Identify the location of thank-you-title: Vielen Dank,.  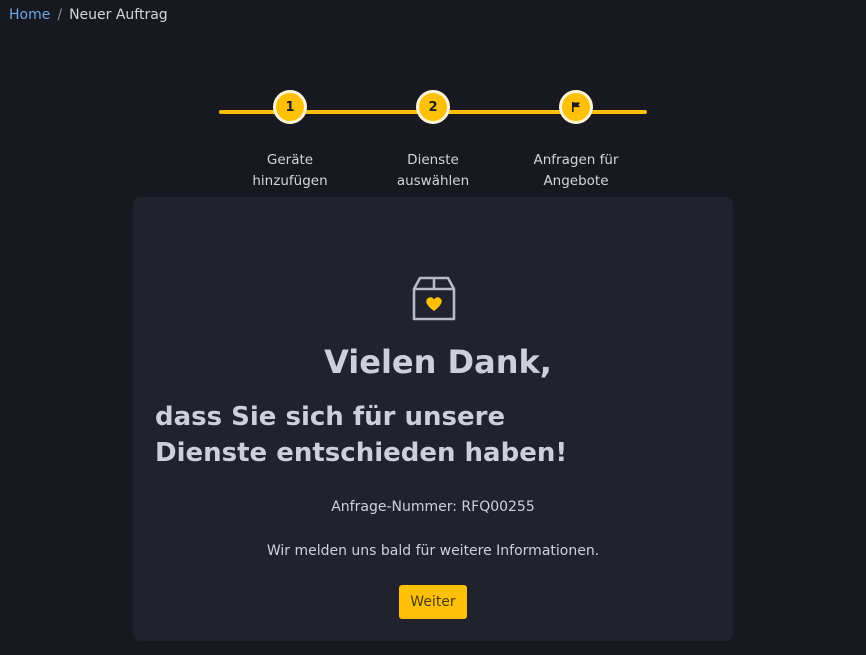
(438, 362).